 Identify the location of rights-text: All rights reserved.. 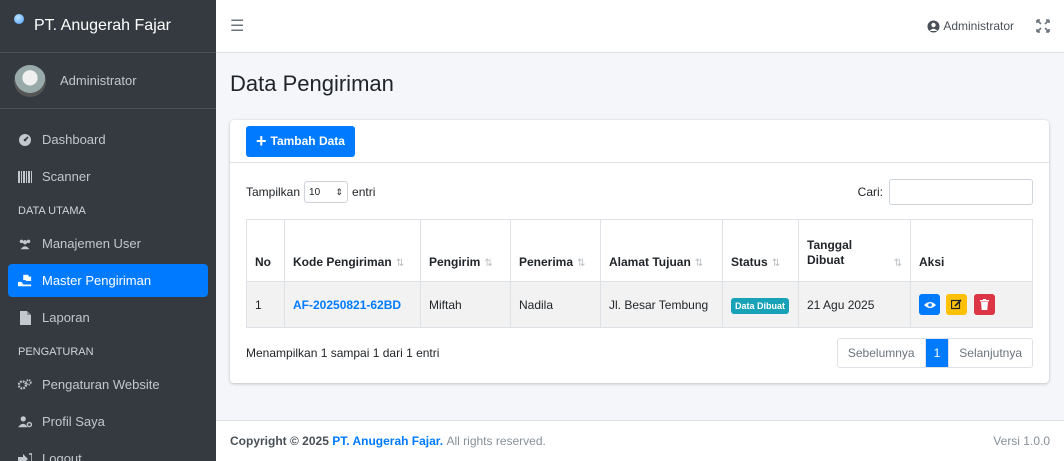
(496, 441).